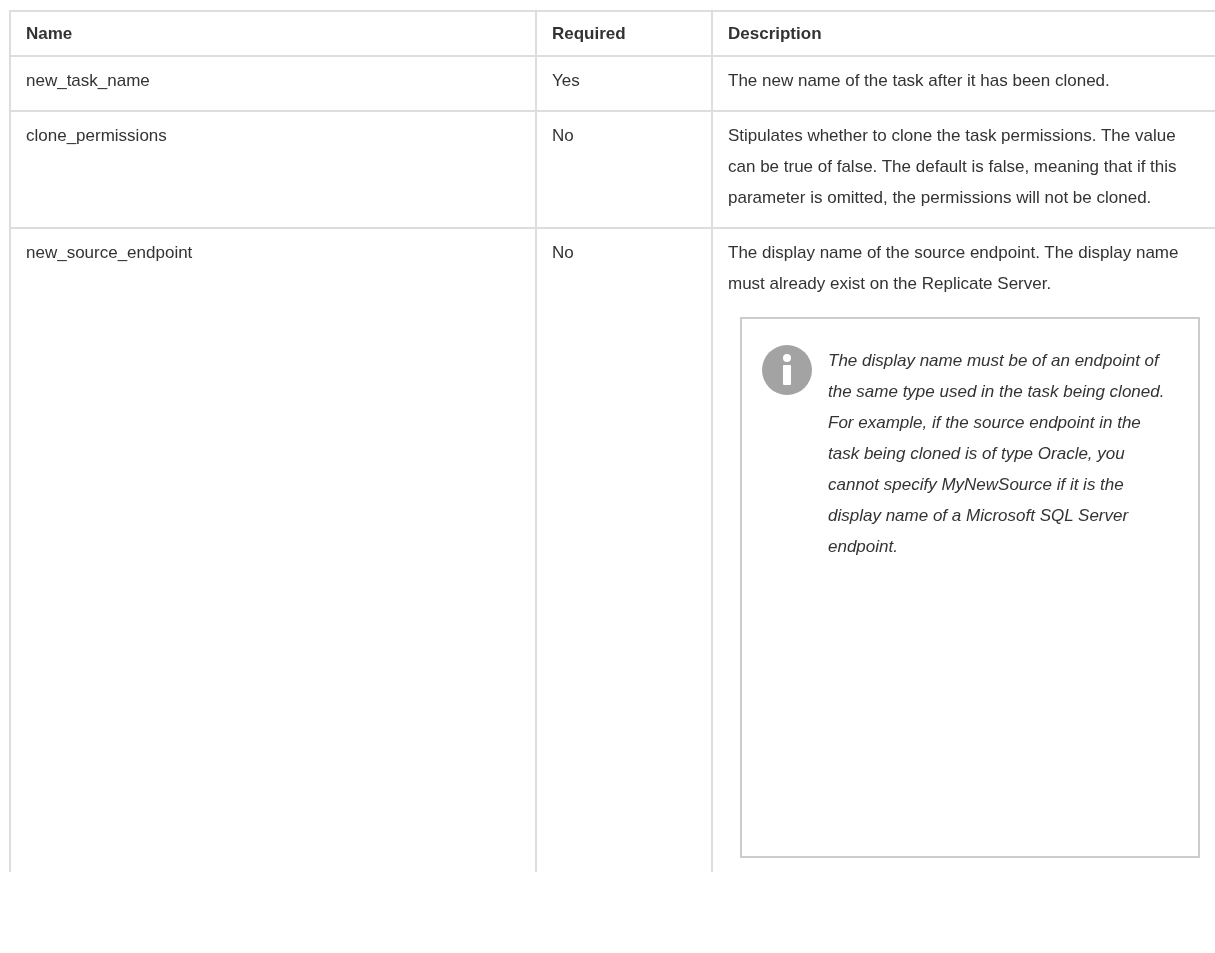 This screenshot has height=953, width=1215. I want to click on column-header: Required, so click(625, 34).